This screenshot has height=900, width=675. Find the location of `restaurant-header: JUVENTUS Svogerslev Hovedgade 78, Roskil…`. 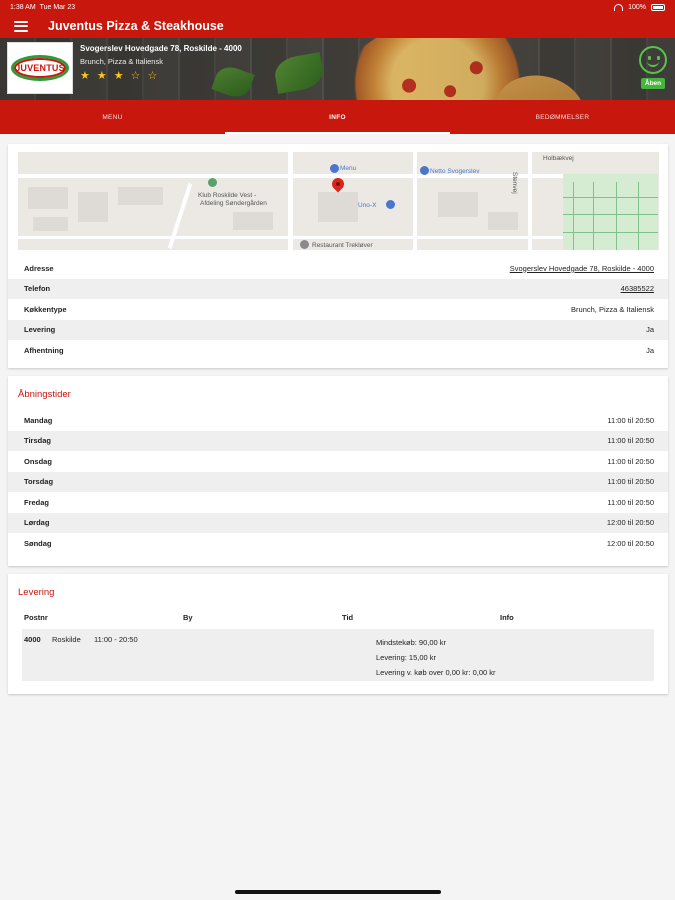

restaurant-header: JUVENTUS Svogerslev Hovedgade 78, Roskil… is located at coordinates (337, 69).